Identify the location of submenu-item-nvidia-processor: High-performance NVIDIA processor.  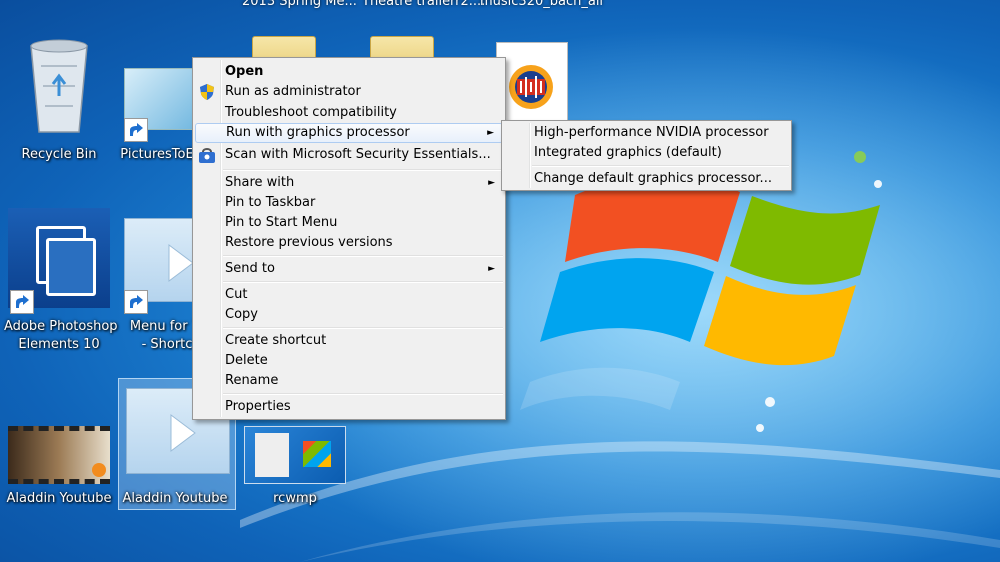
(646, 133).